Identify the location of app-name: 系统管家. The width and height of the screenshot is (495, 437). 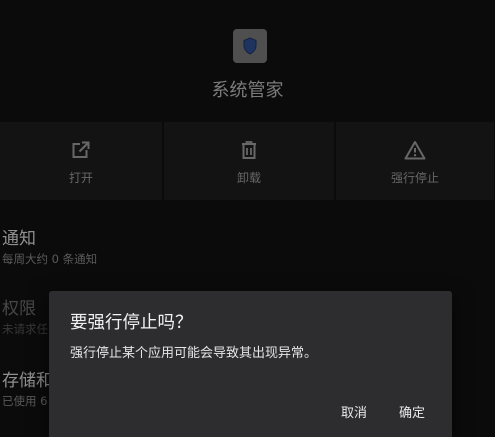
(247, 90).